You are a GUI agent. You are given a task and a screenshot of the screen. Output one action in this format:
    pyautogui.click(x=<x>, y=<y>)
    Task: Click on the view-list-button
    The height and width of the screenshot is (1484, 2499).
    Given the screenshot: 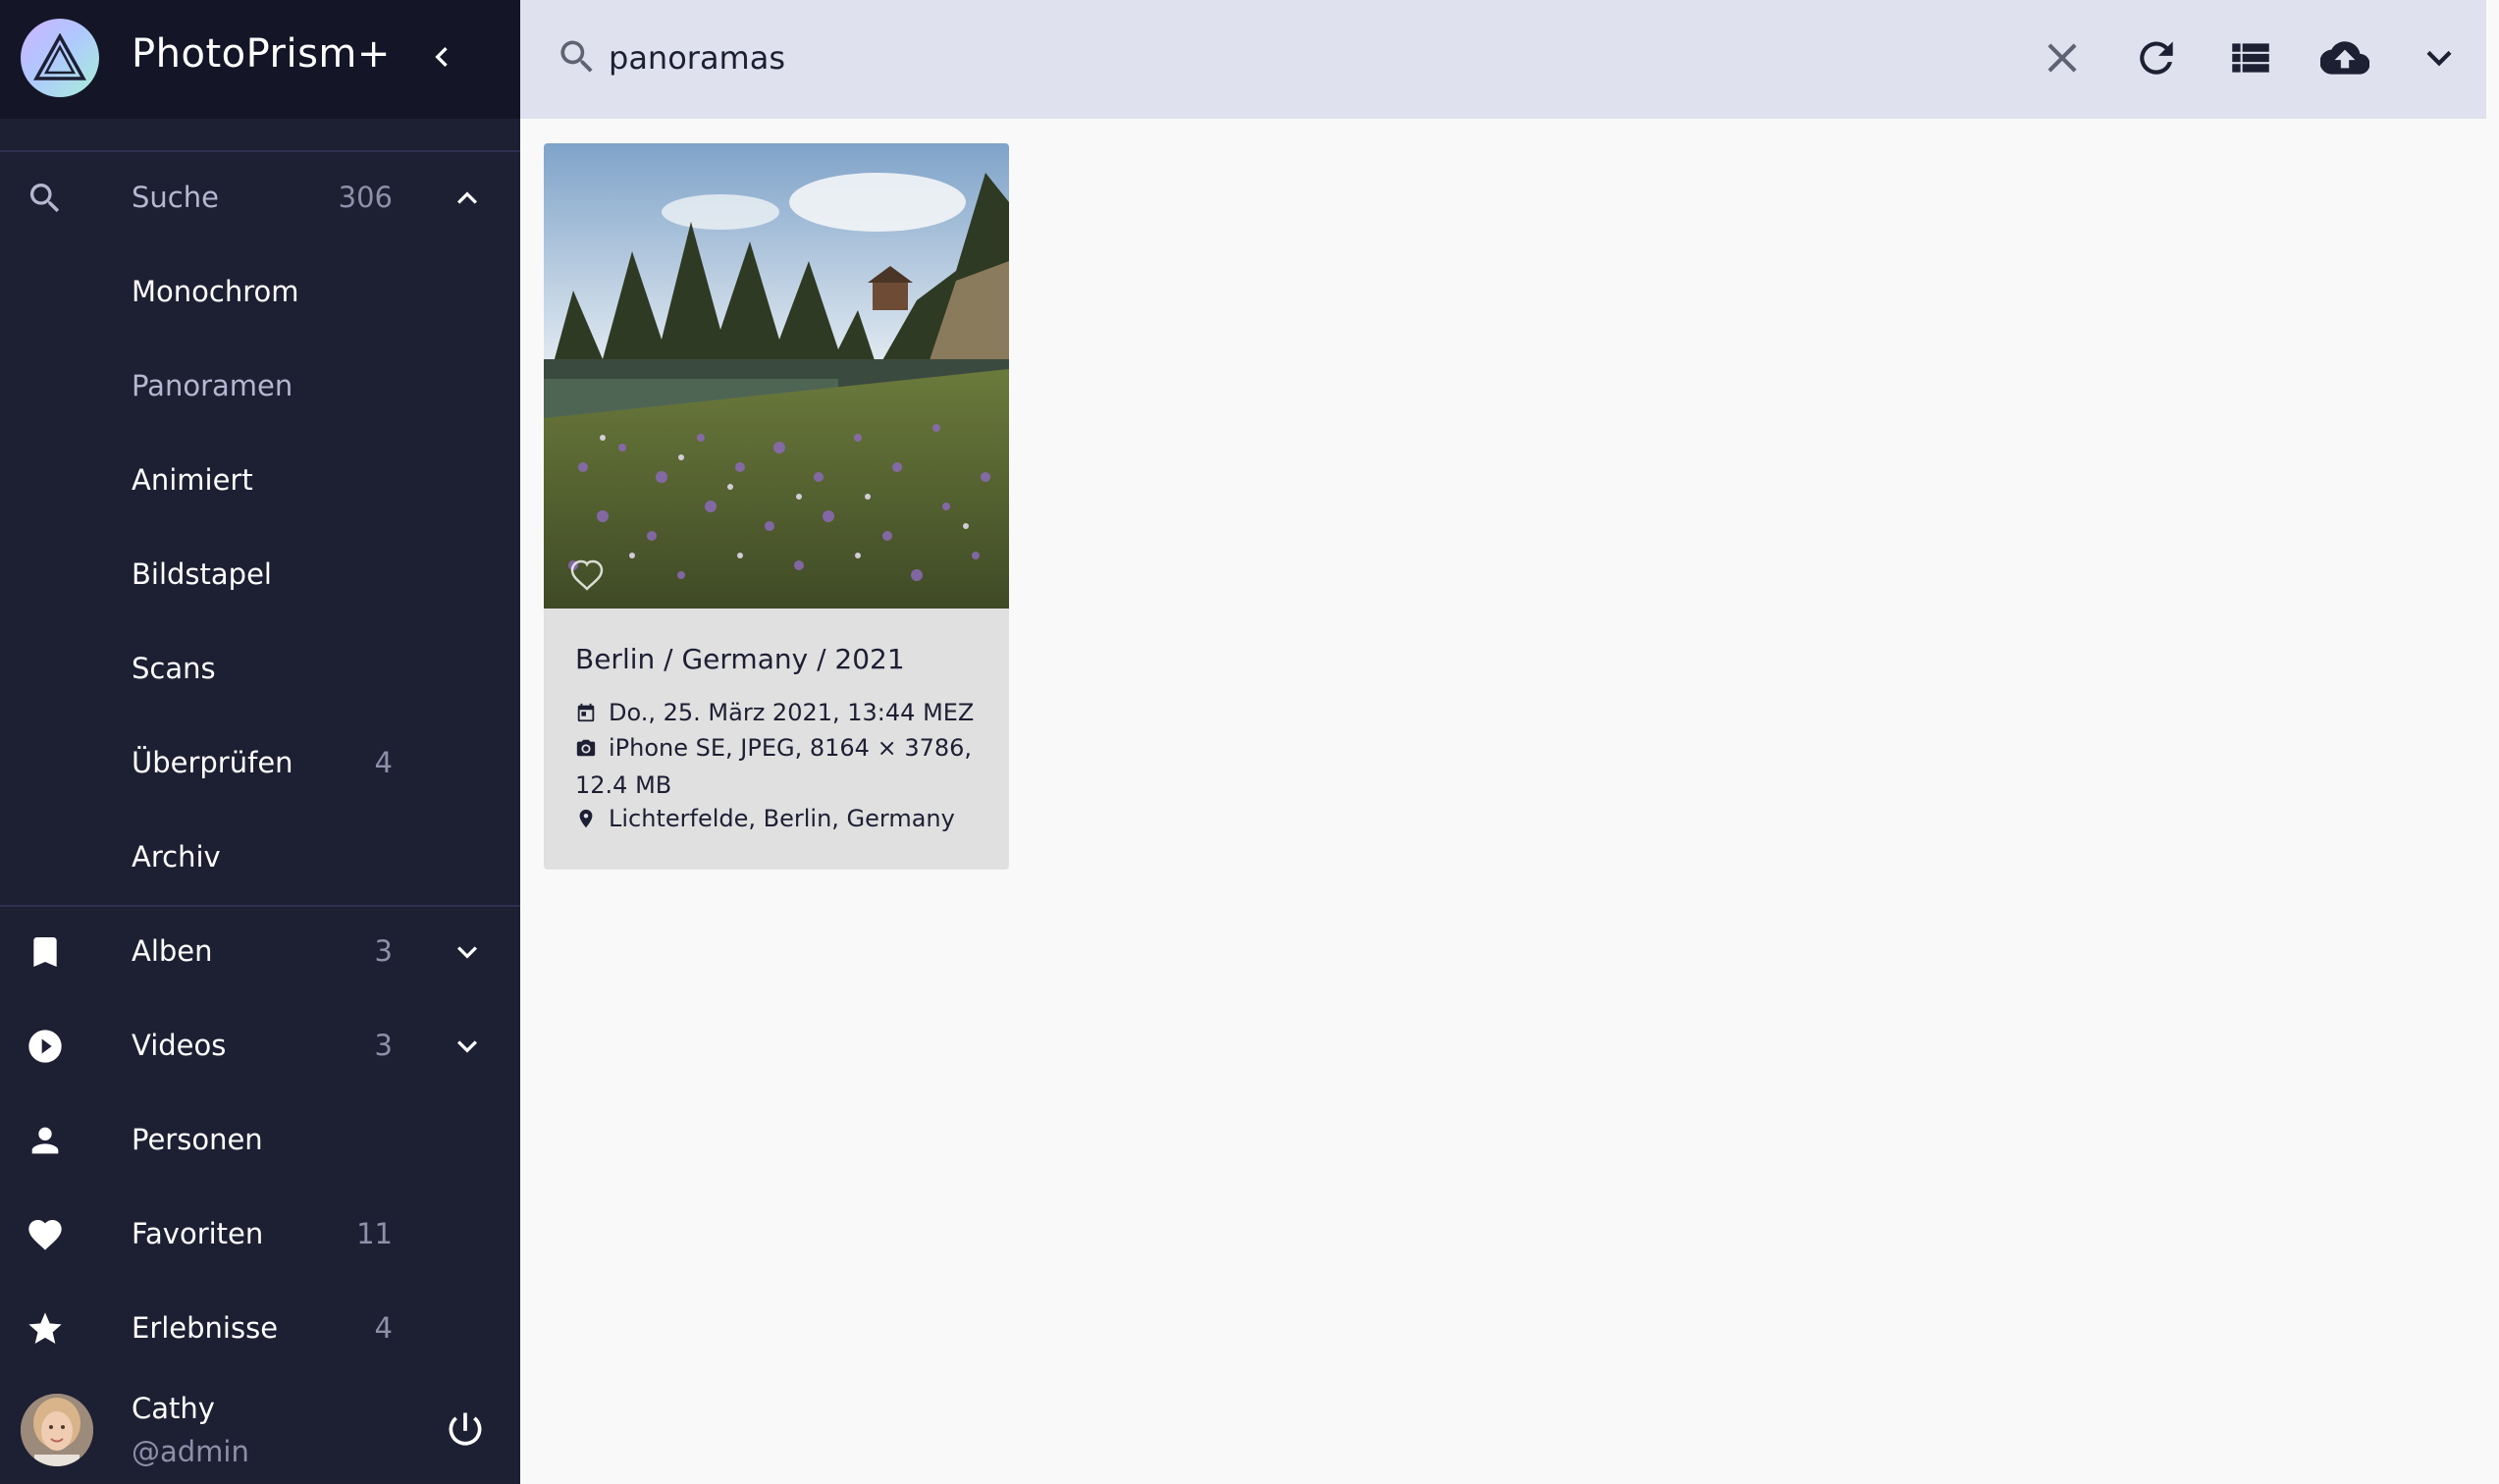 What is the action you would take?
    pyautogui.click(x=2250, y=57)
    